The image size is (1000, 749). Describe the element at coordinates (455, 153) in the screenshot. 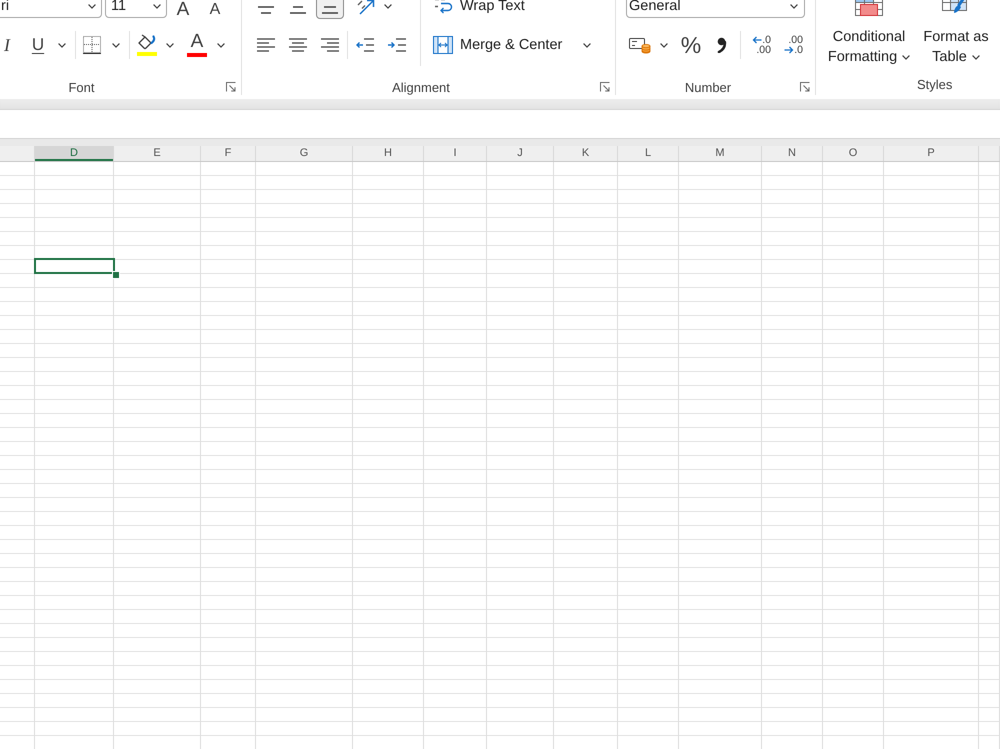

I see `column-header: I` at that location.